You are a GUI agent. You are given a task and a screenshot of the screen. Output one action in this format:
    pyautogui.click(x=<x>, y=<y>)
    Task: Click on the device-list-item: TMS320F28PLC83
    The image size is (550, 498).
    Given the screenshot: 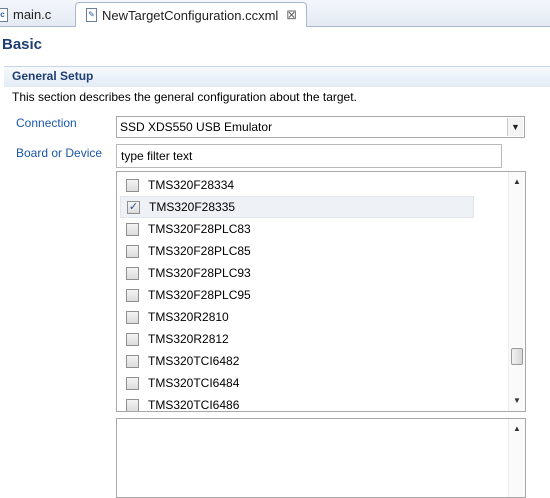 What is the action you would take?
    pyautogui.click(x=312, y=229)
    